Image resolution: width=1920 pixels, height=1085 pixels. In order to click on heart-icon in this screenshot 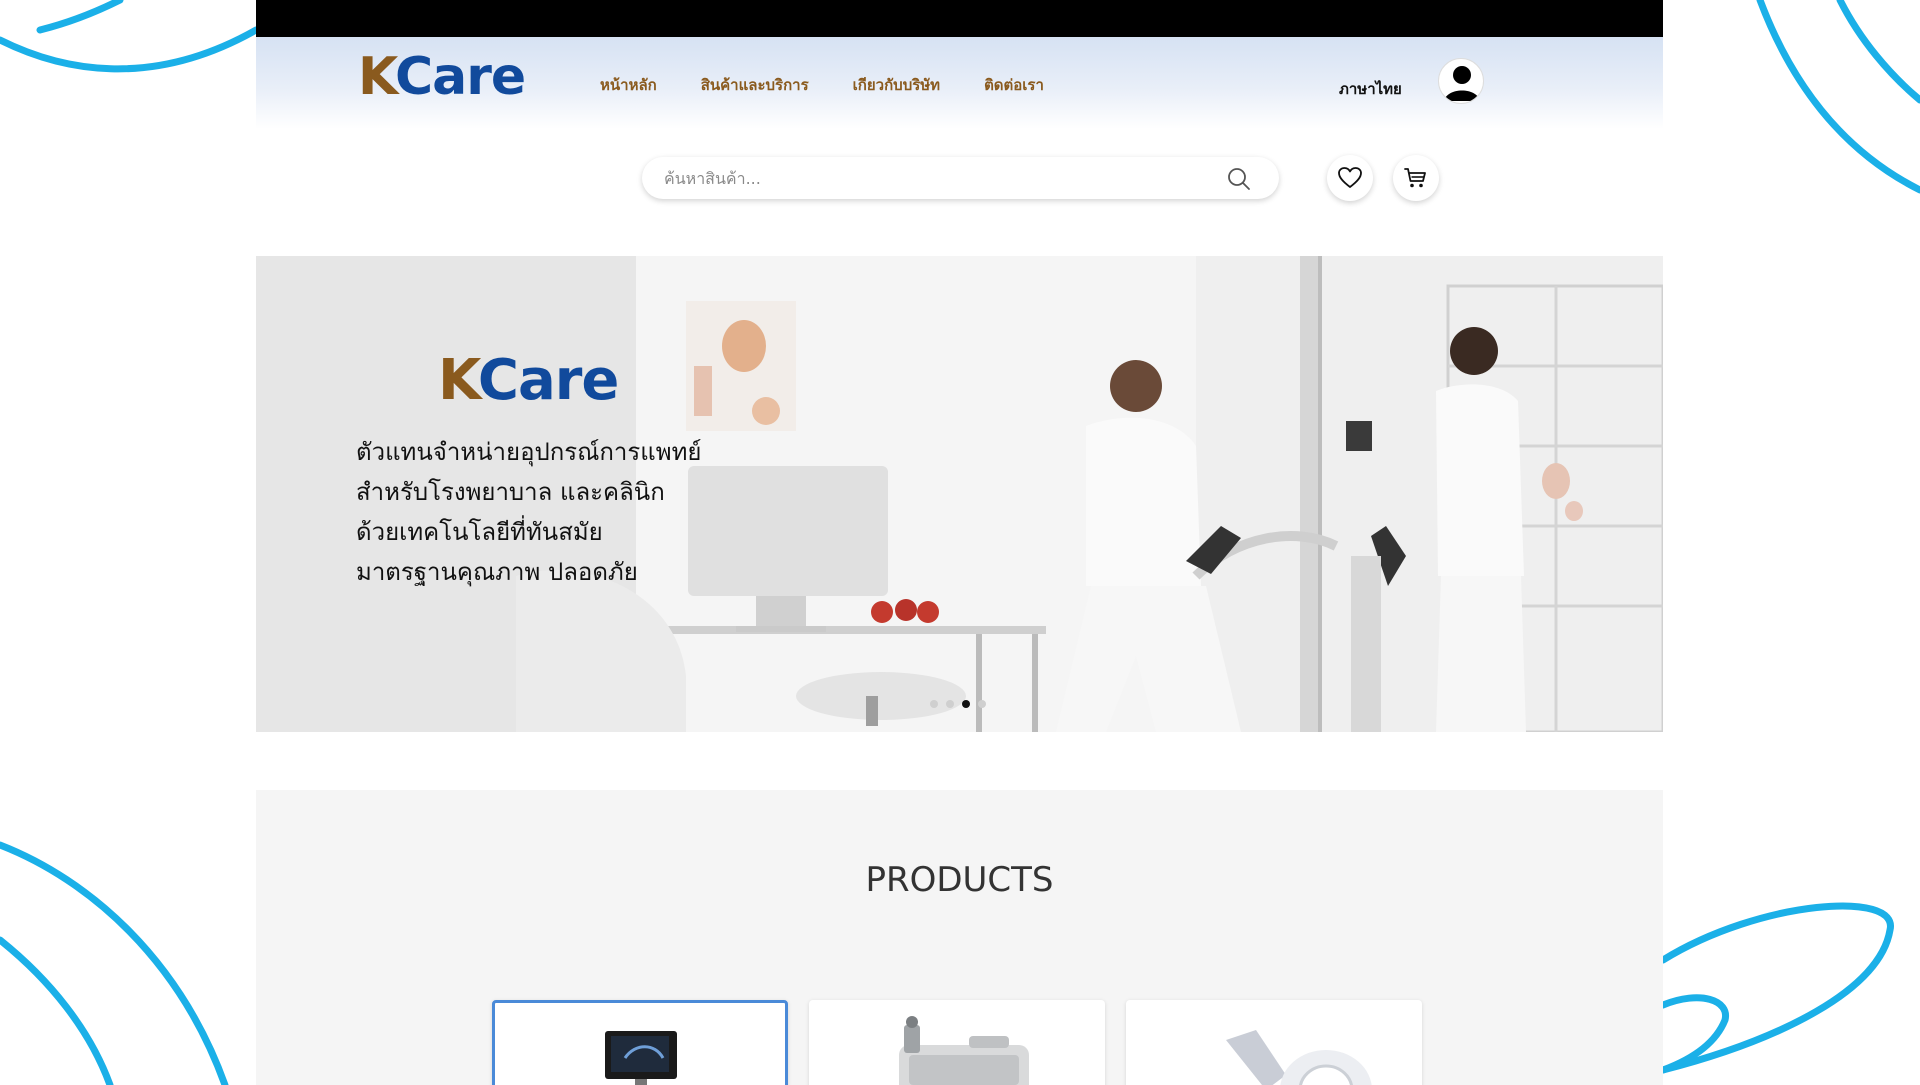, I will do `click(1350, 177)`.